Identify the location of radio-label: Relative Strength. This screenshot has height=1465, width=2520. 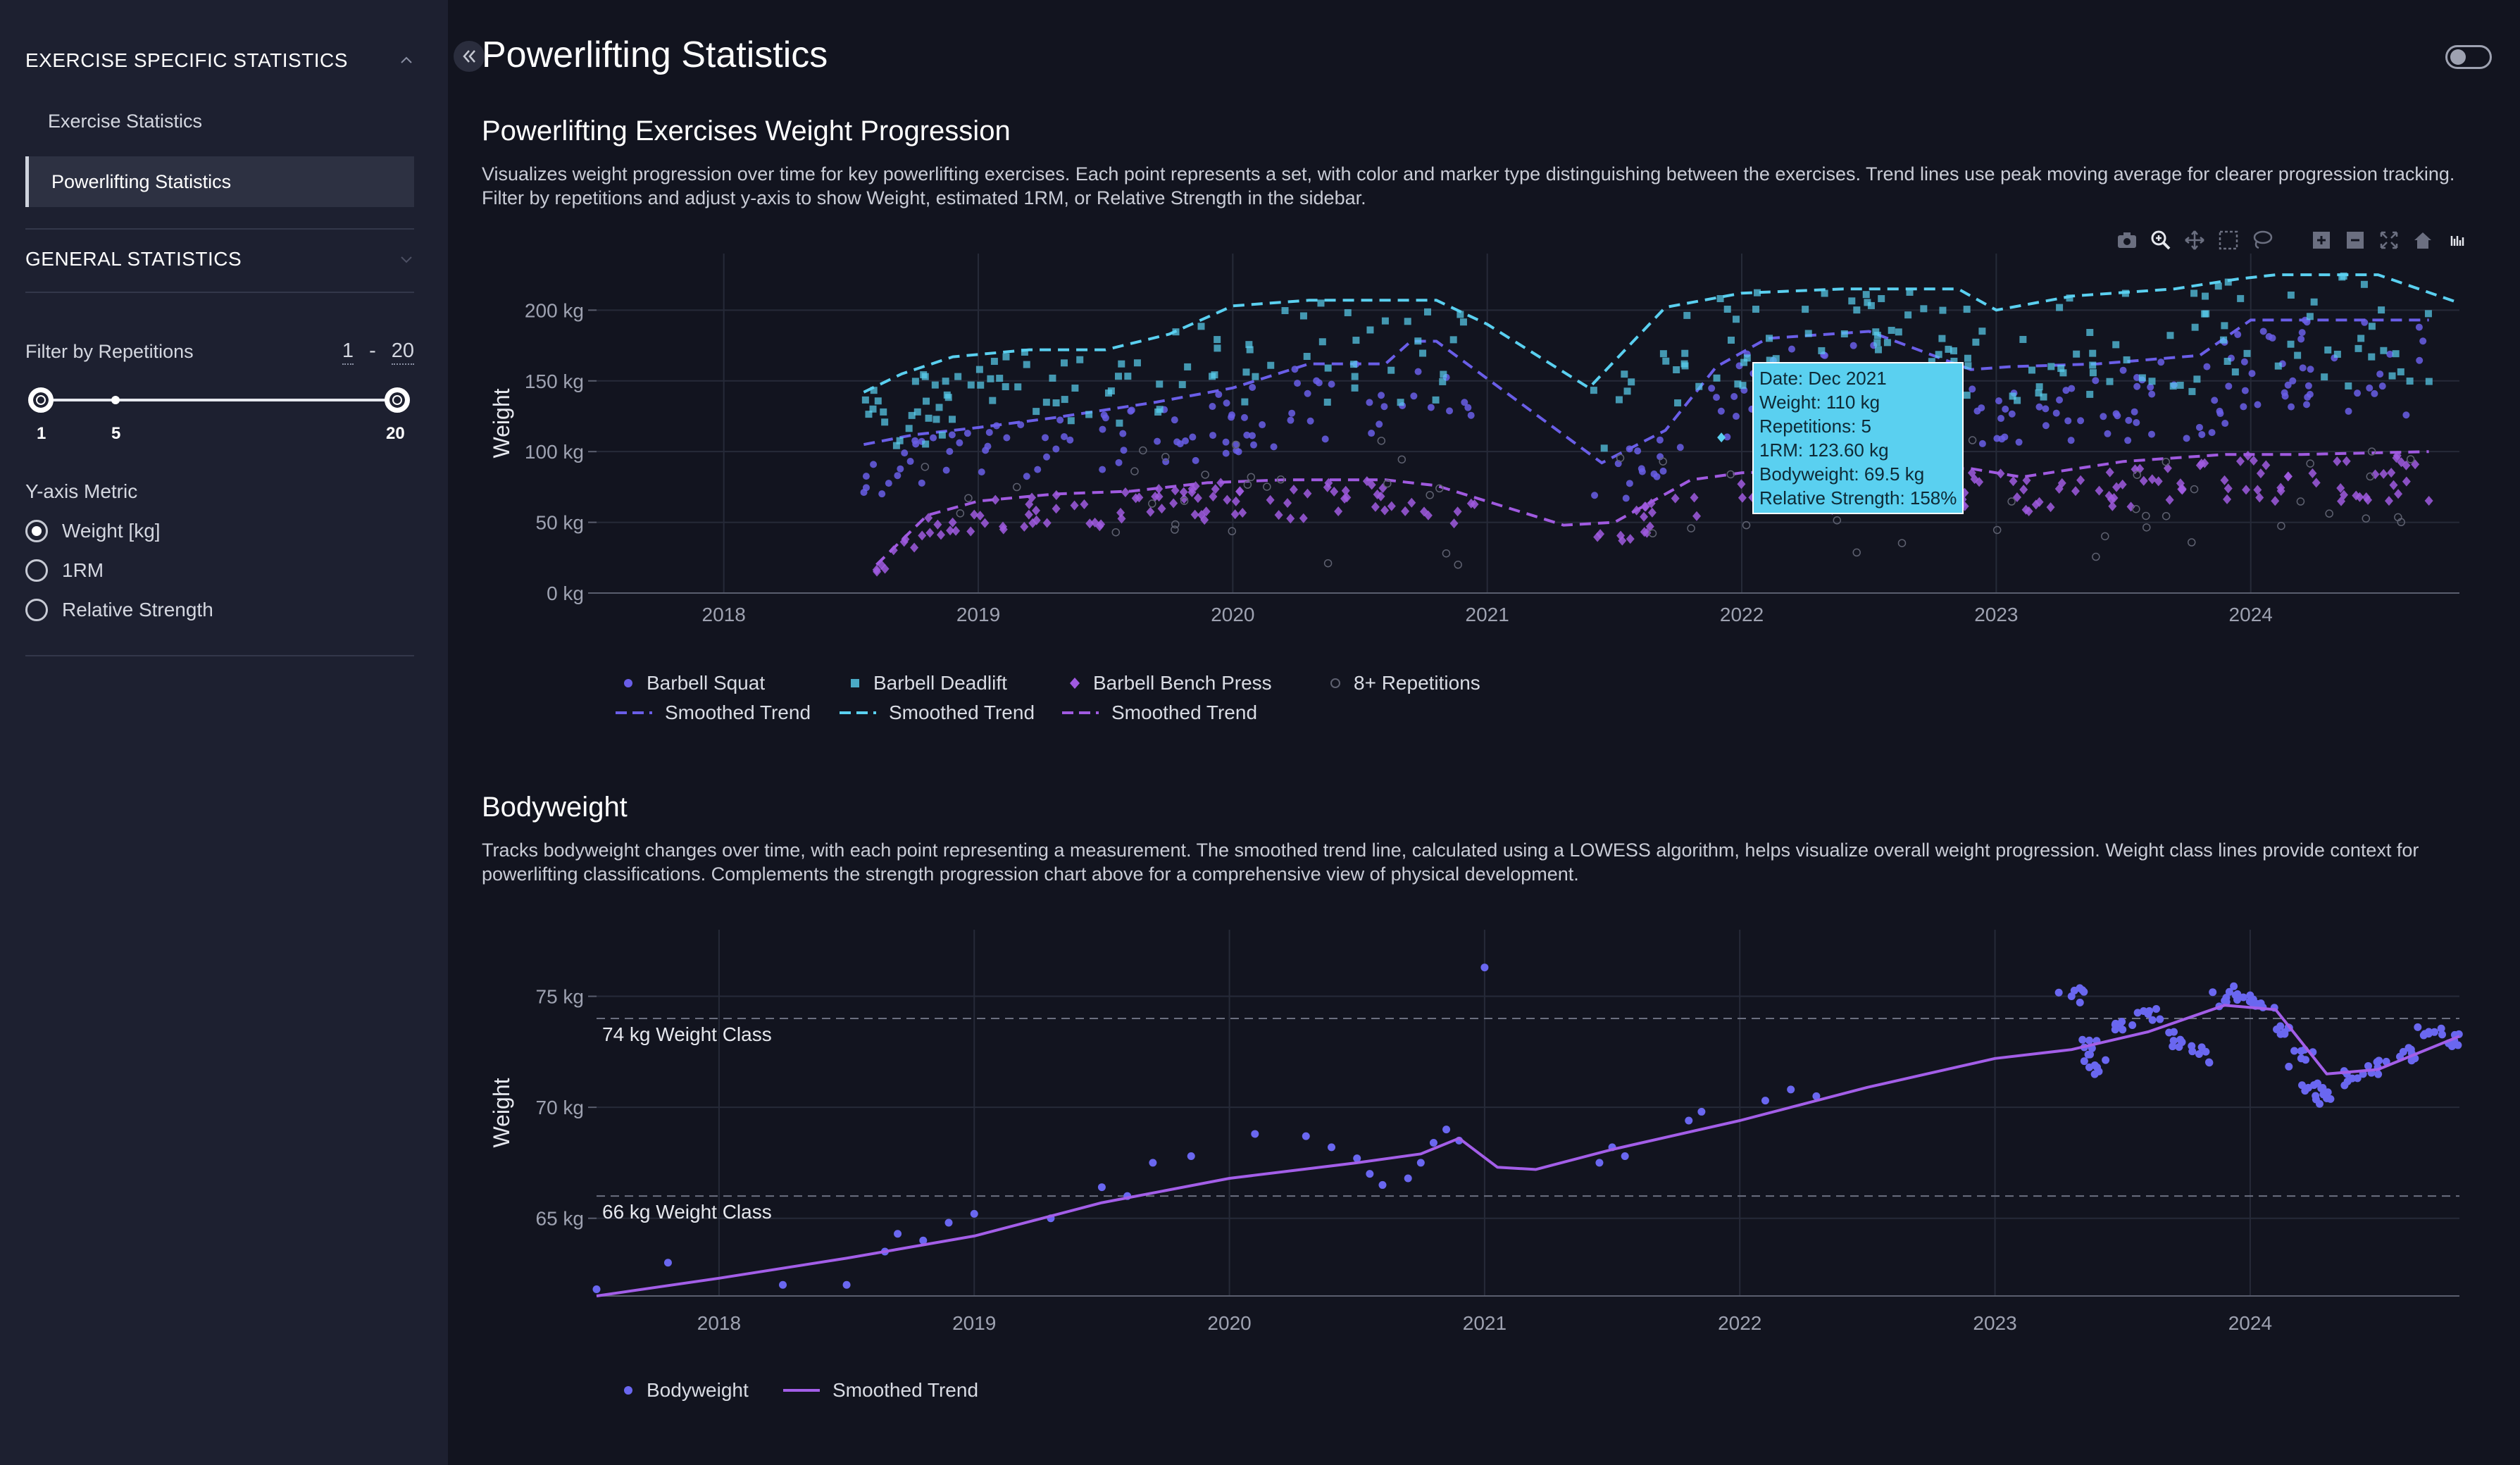
(137, 610).